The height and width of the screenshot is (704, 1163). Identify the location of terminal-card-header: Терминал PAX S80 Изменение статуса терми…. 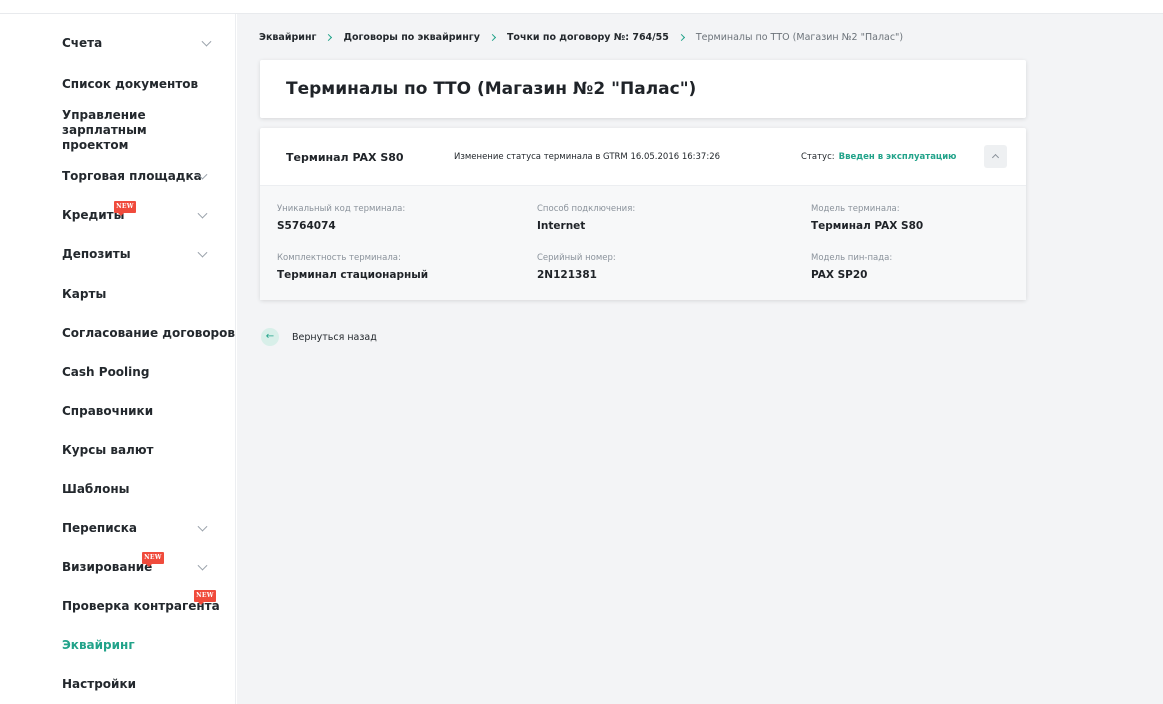
(643, 157).